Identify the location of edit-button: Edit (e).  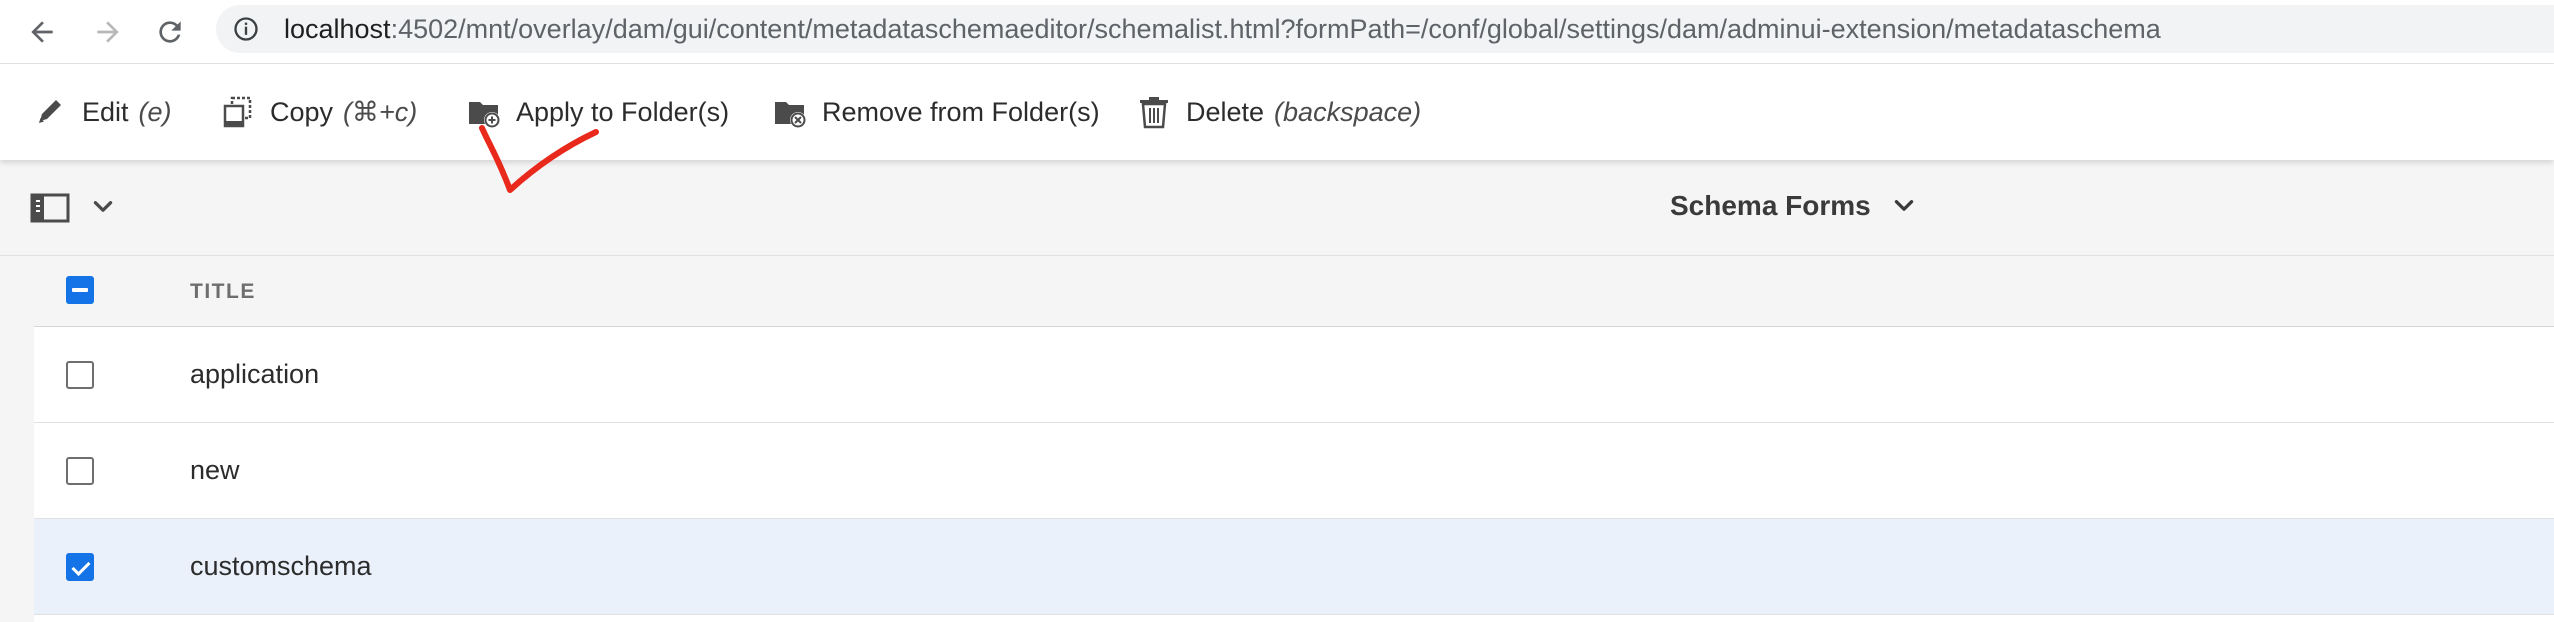
(102, 112).